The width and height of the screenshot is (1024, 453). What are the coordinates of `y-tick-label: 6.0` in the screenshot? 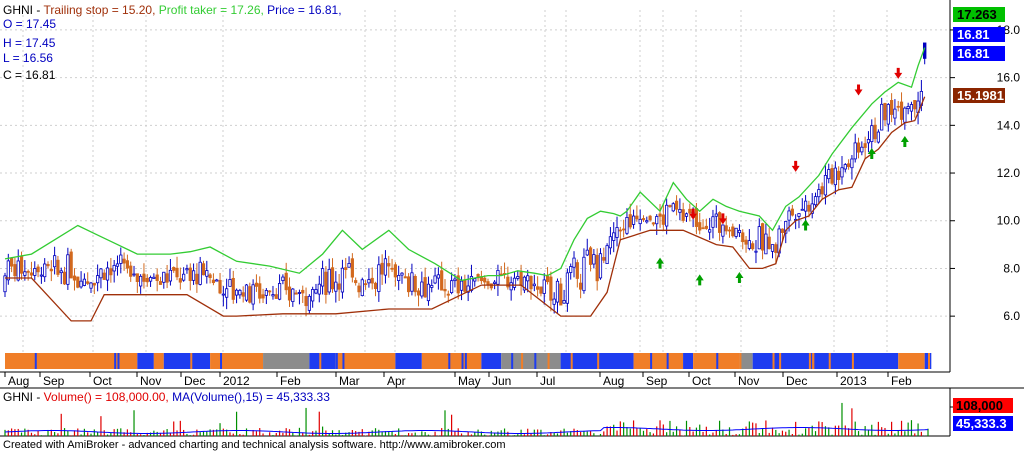 It's located at (1011, 316).